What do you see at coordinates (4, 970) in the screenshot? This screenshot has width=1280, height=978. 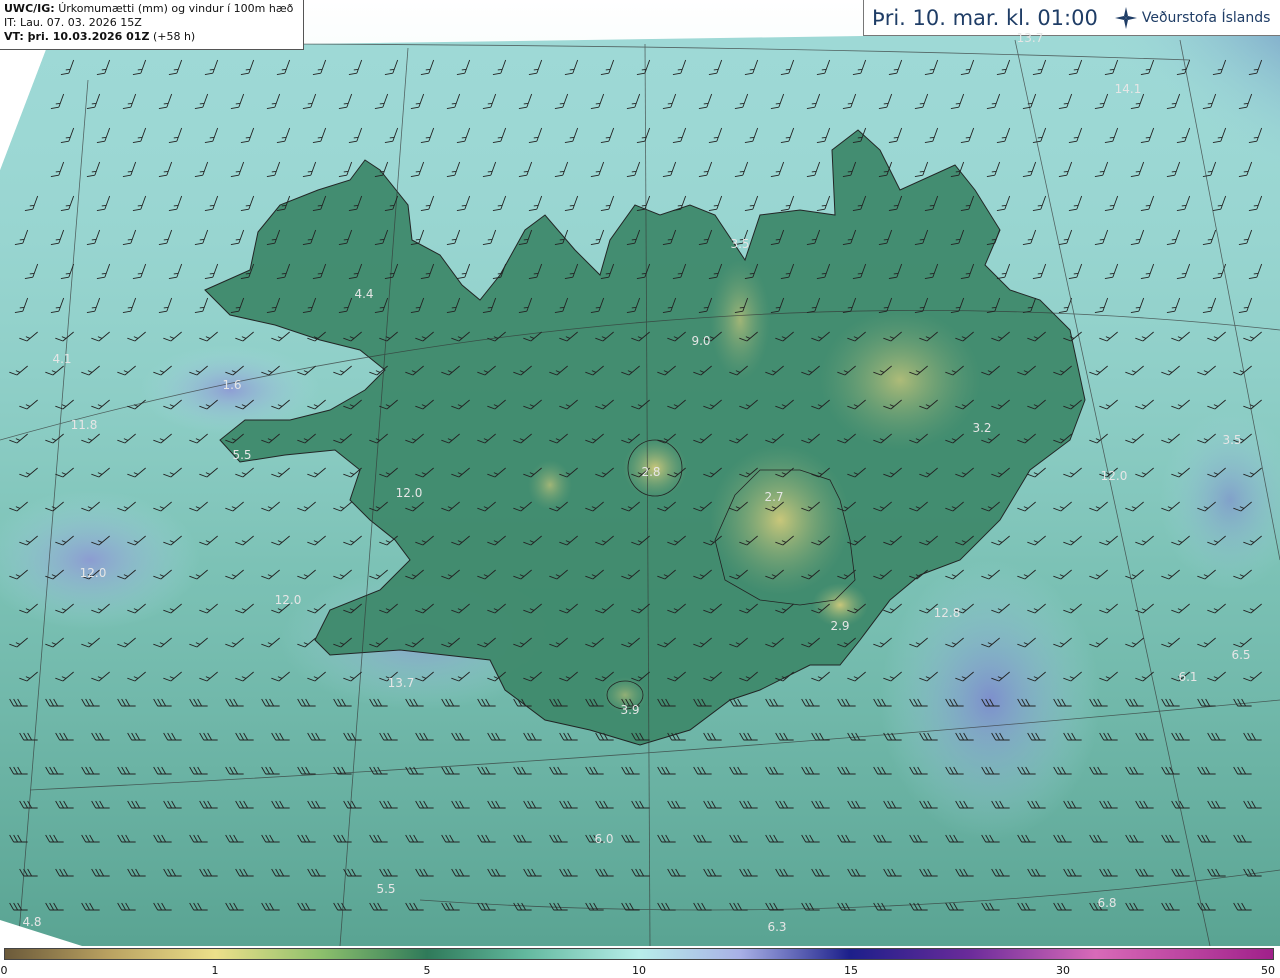 I see `colorbar-tick: 0` at bounding box center [4, 970].